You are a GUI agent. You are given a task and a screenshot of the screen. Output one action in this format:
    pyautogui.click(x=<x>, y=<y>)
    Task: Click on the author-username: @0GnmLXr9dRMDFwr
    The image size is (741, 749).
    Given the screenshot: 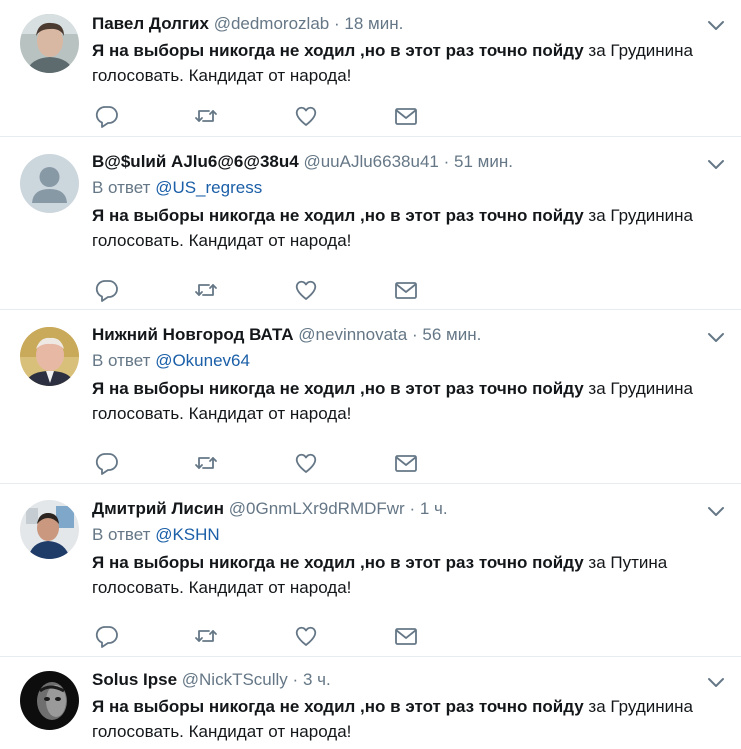 What is the action you would take?
    pyautogui.click(x=317, y=508)
    